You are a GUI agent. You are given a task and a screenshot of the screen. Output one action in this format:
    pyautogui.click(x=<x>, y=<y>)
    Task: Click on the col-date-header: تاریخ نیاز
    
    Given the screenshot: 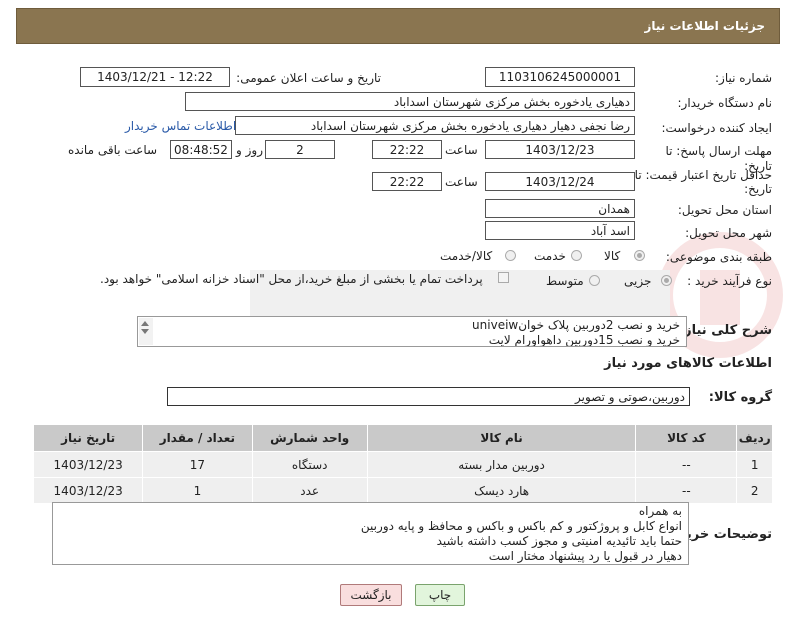 What is the action you would take?
    pyautogui.click(x=88, y=438)
    